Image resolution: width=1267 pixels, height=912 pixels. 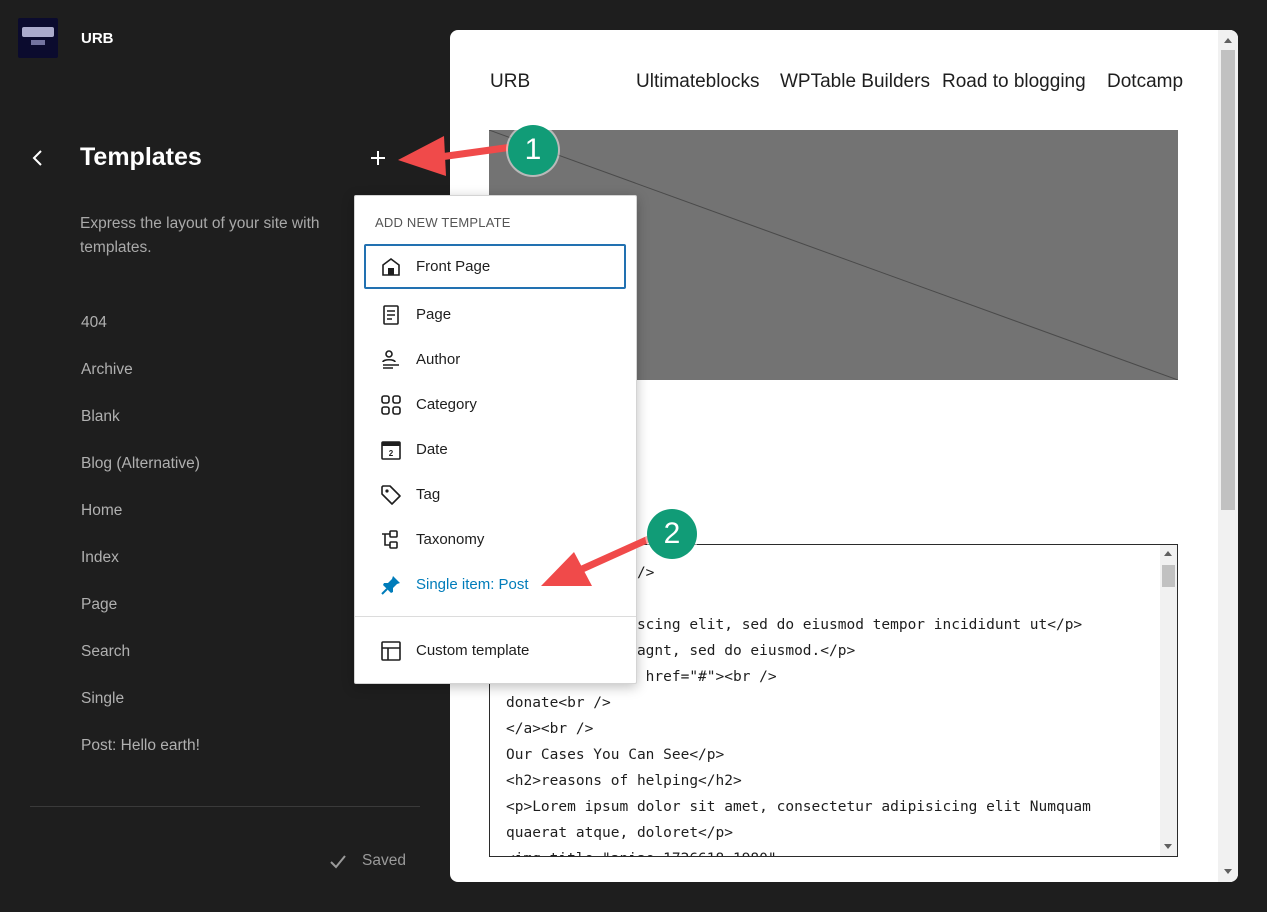 What do you see at coordinates (672, 534) in the screenshot?
I see `step-badge-2: 2` at bounding box center [672, 534].